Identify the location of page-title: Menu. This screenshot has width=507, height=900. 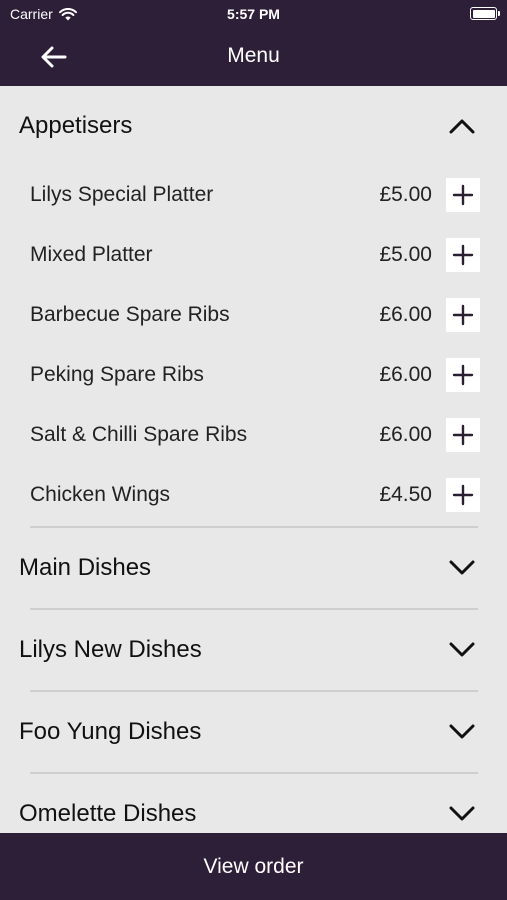
(253, 55).